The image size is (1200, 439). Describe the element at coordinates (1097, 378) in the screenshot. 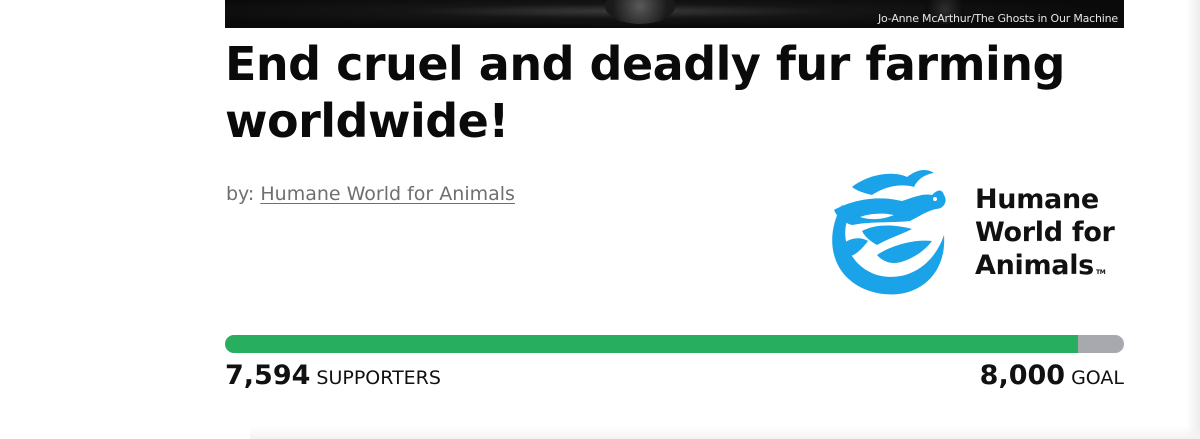

I see `goal-label: GOAL` at that location.